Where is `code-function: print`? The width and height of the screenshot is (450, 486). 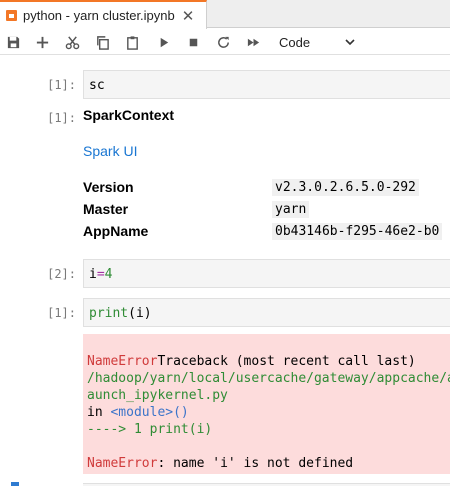
code-function: print is located at coordinates (109, 313).